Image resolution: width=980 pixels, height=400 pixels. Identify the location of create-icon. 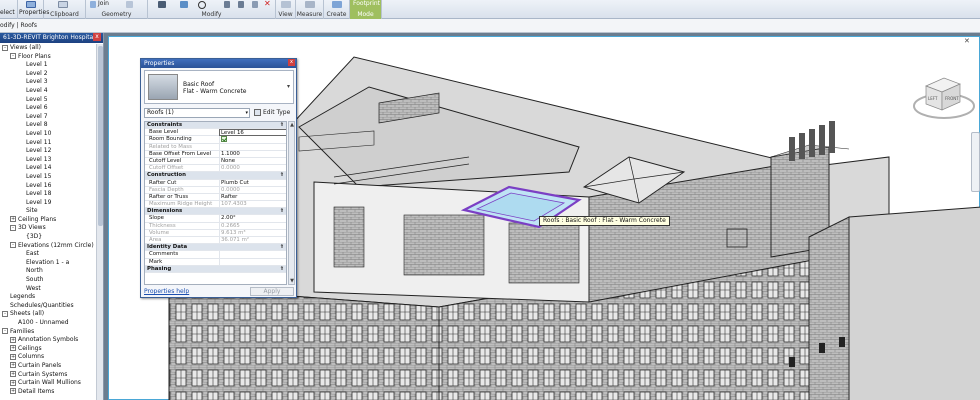
(337, 4).